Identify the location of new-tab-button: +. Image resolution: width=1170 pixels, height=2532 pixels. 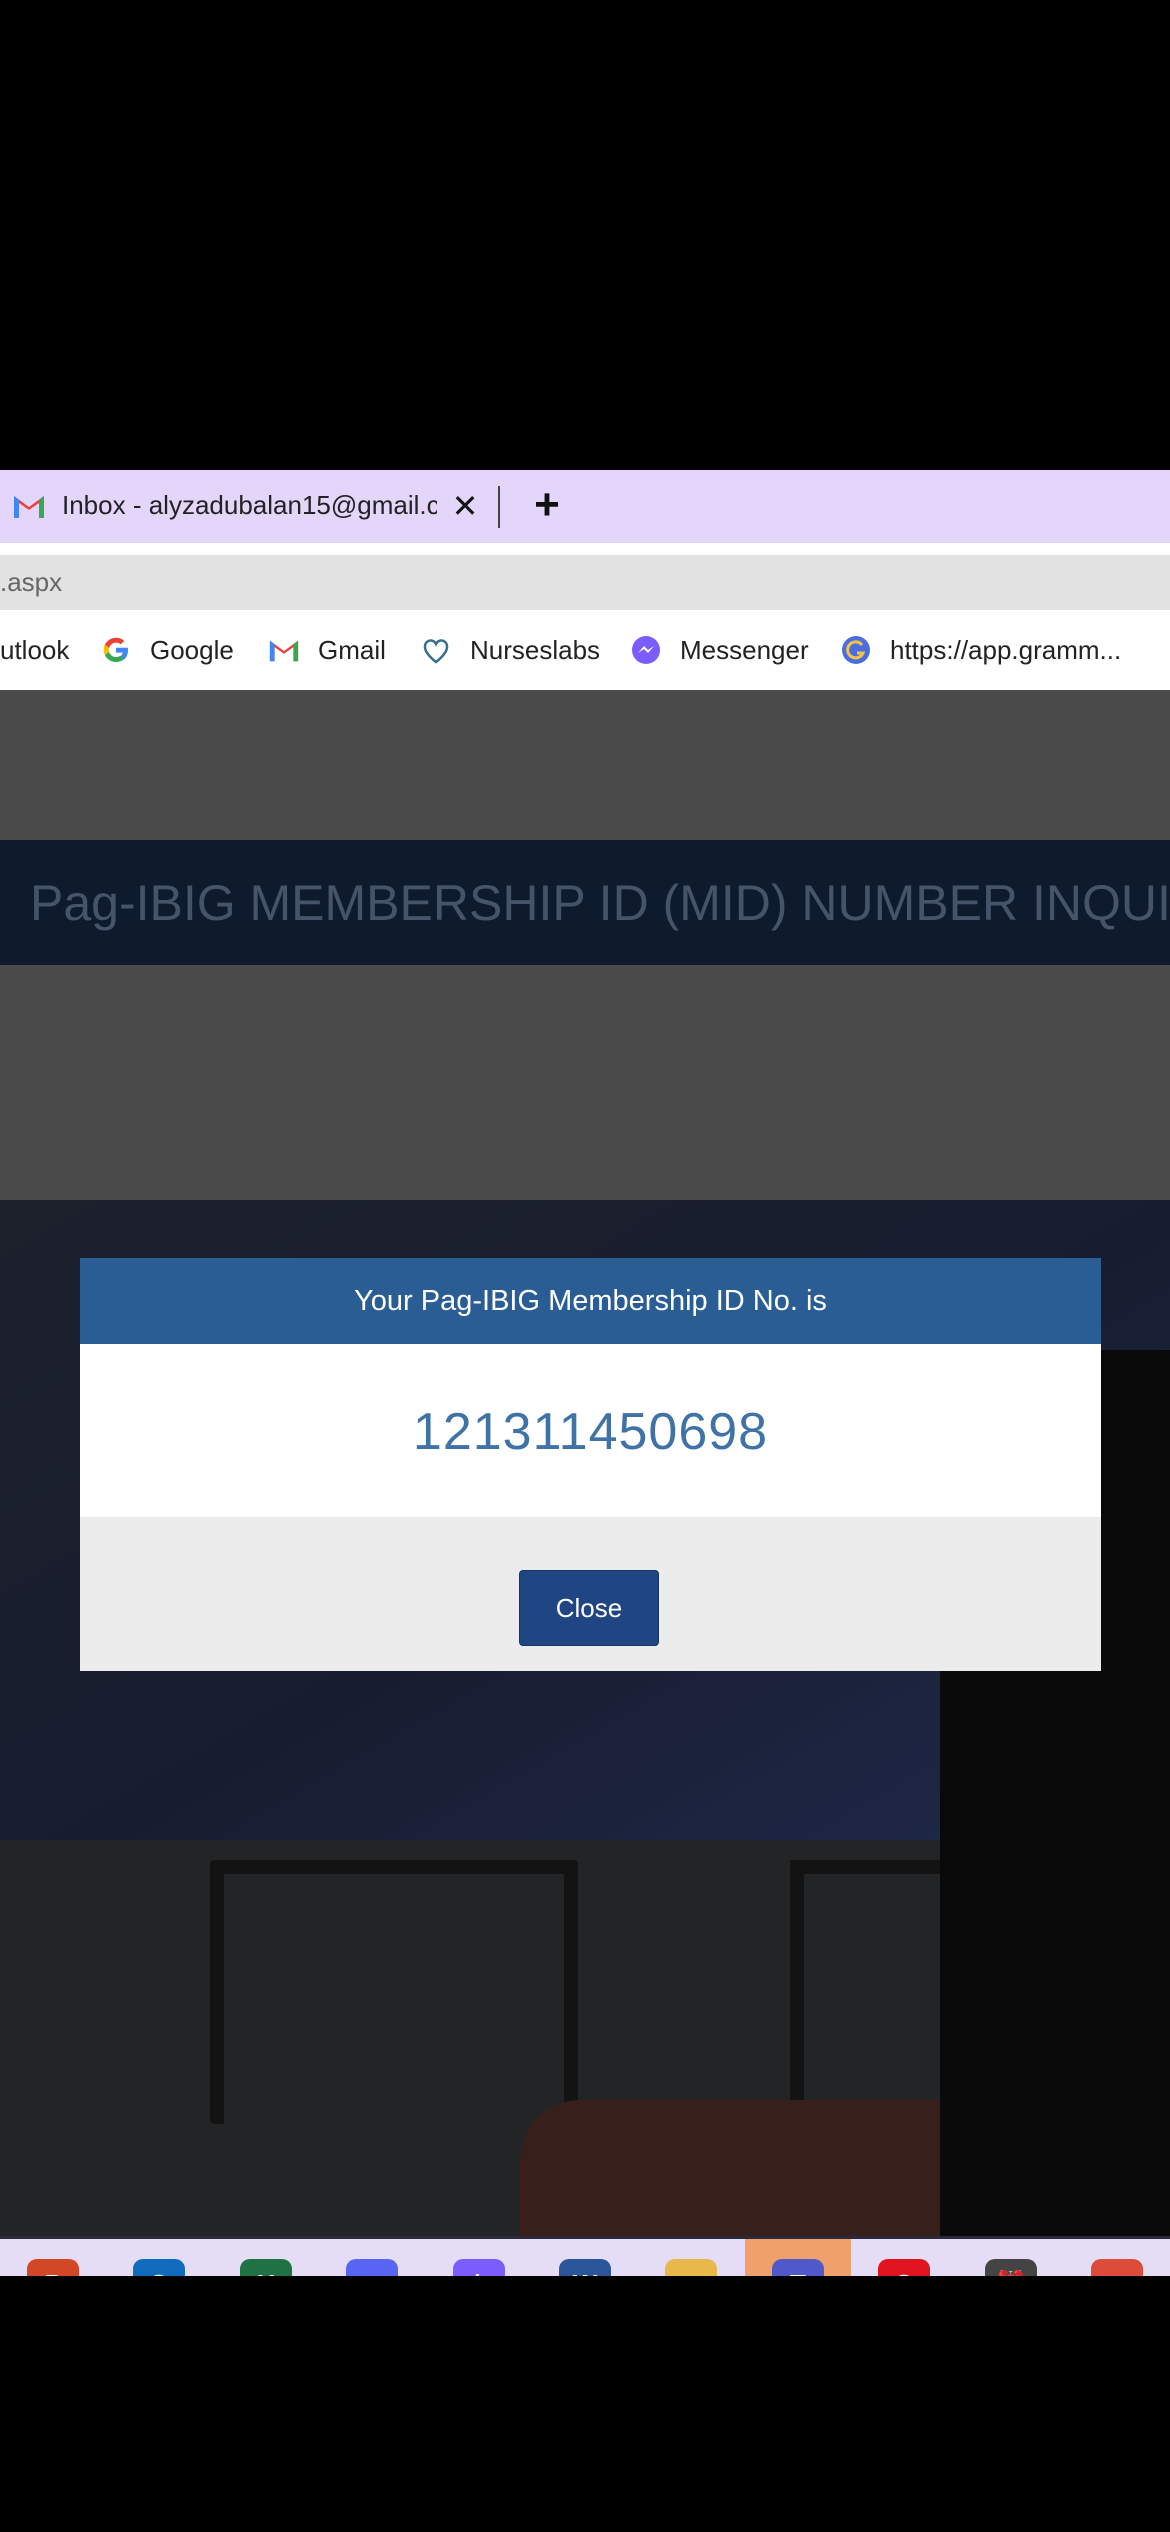
(547, 505).